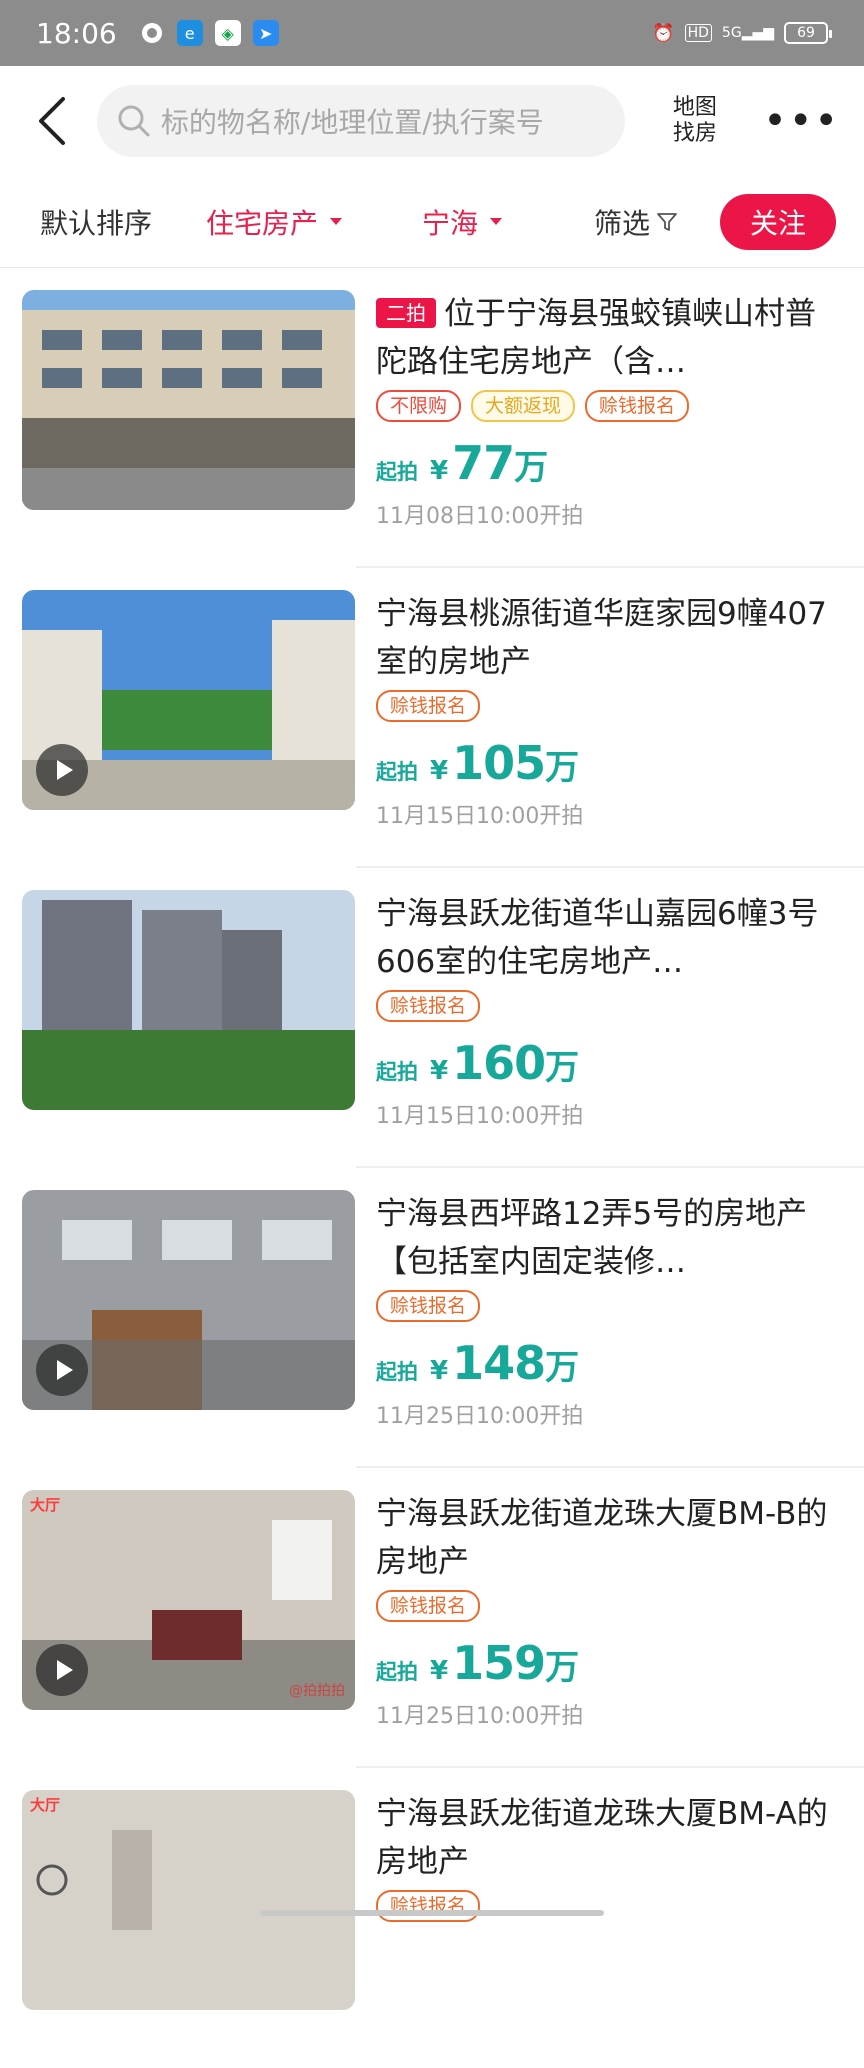 The width and height of the screenshot is (864, 2068). What do you see at coordinates (450, 223) in the screenshot?
I see `region-label: 宁海` at bounding box center [450, 223].